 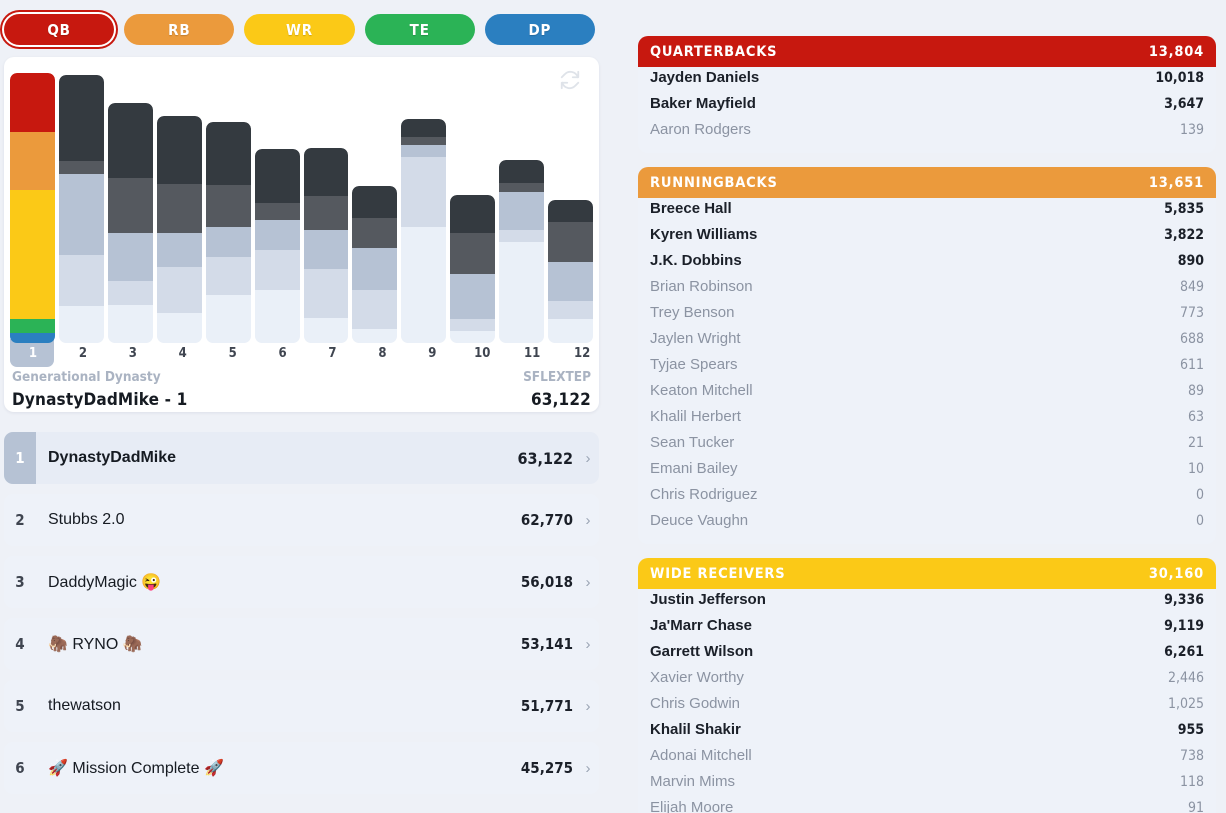 What do you see at coordinates (179, 29) in the screenshot?
I see `tab-rb: RB` at bounding box center [179, 29].